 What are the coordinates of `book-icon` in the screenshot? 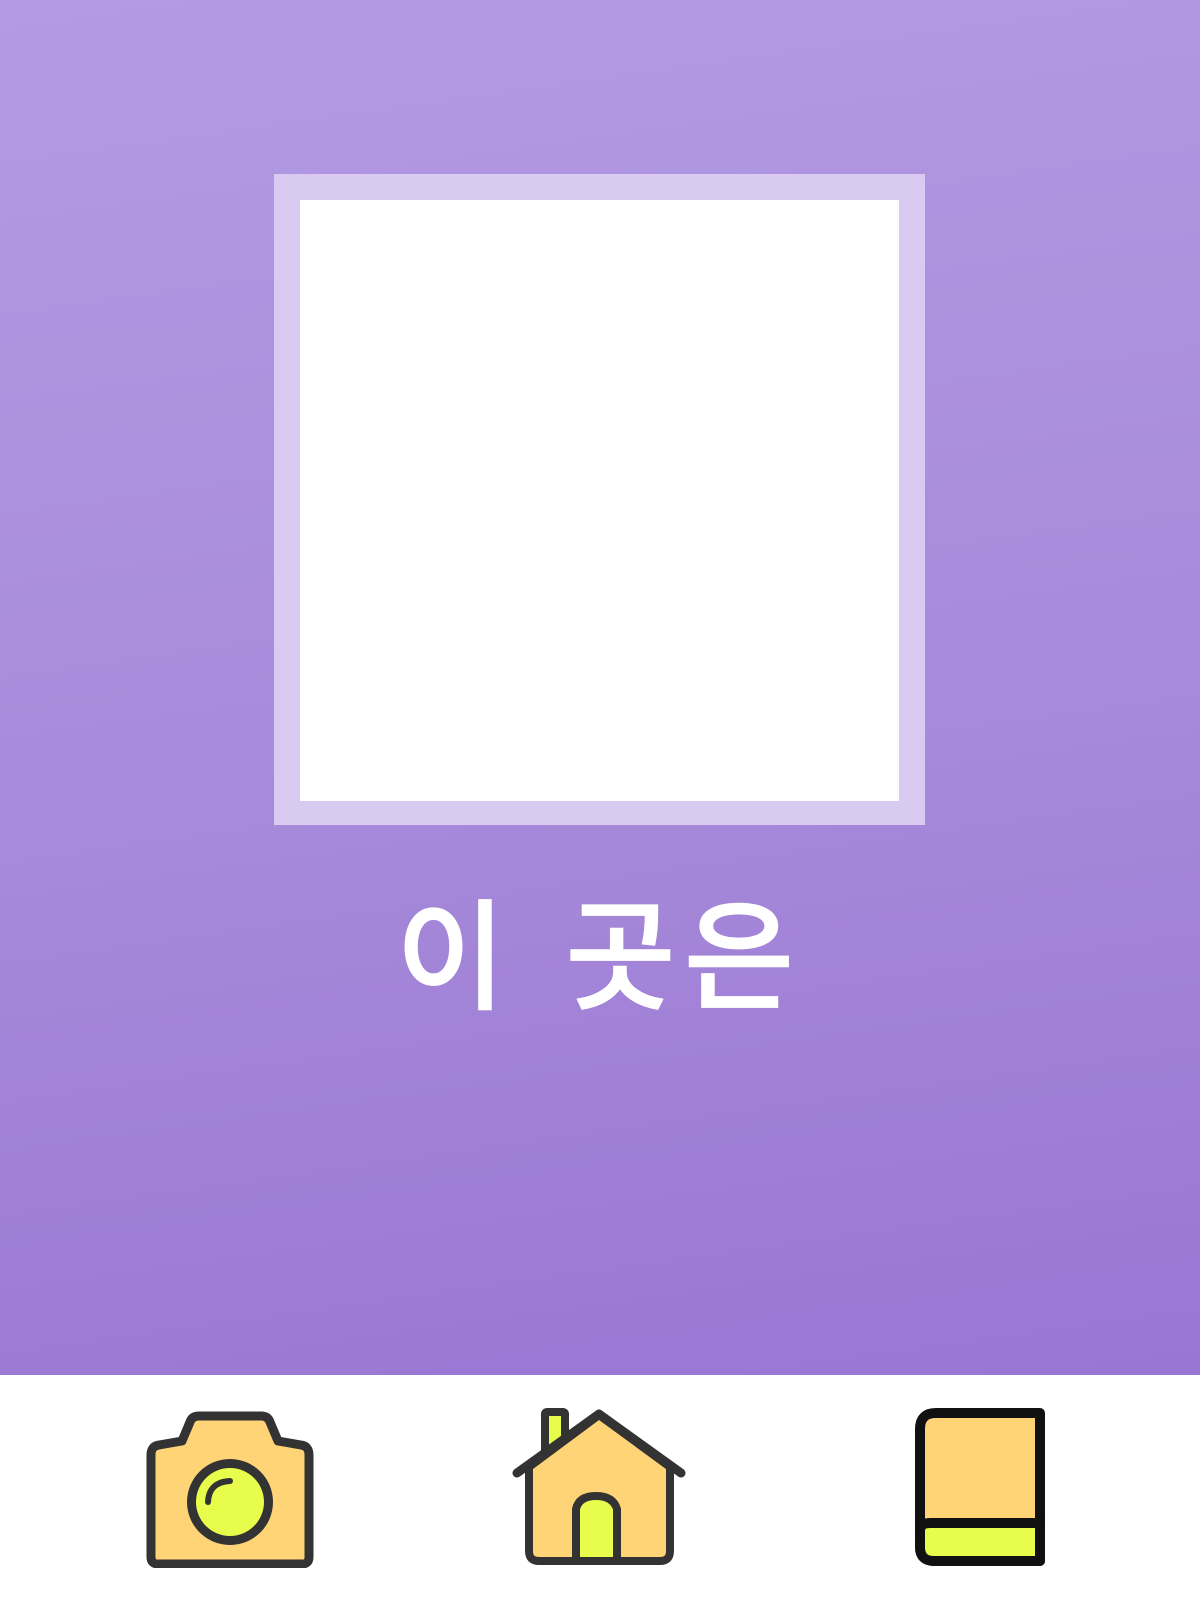 It's located at (980, 1486).